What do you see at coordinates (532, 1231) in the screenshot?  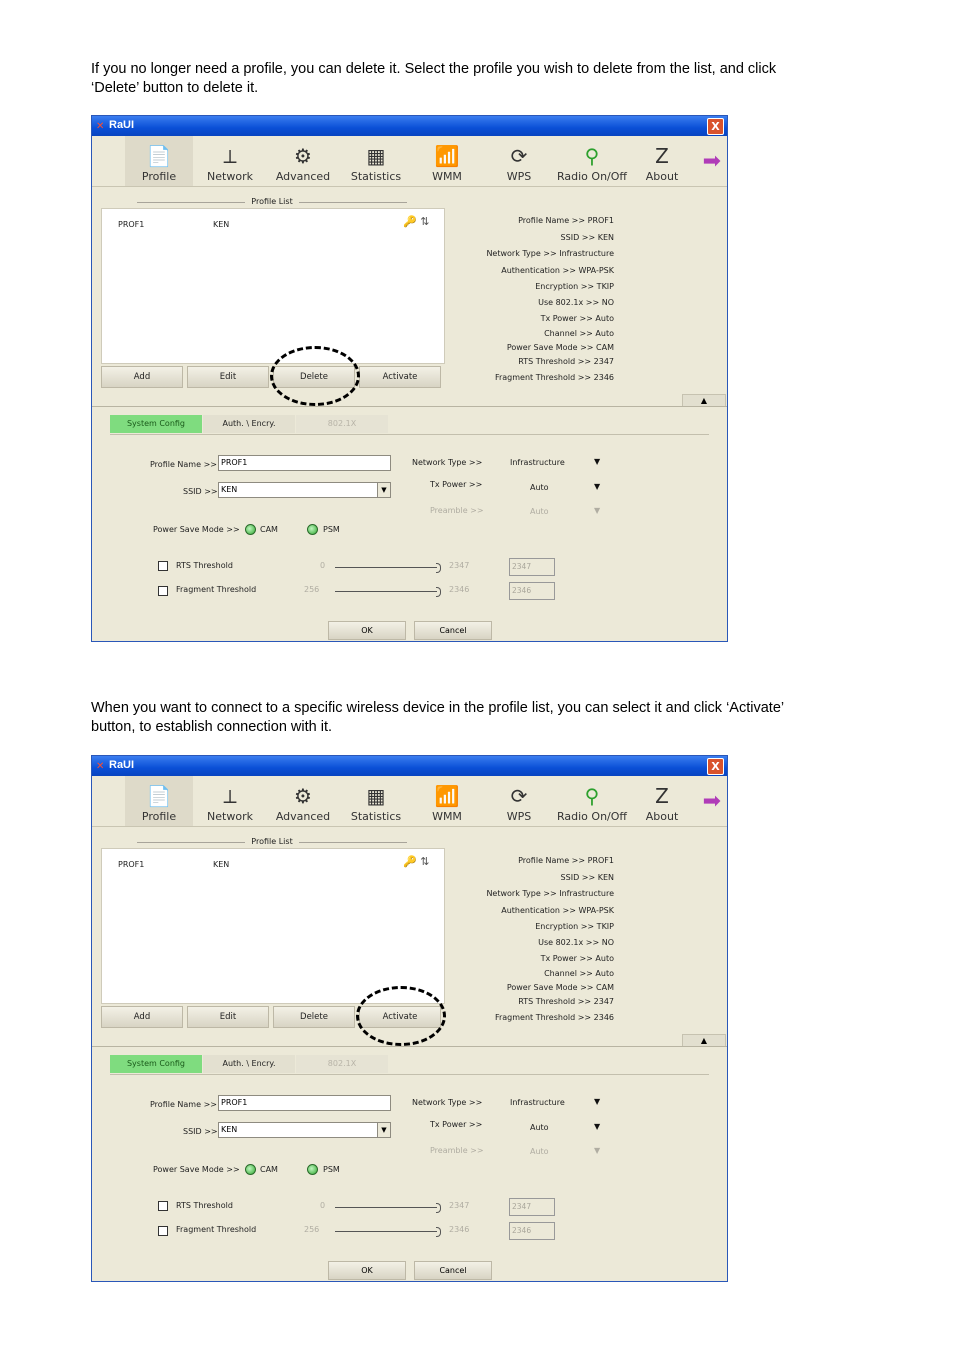 I see `fragment-value-input: 2346` at bounding box center [532, 1231].